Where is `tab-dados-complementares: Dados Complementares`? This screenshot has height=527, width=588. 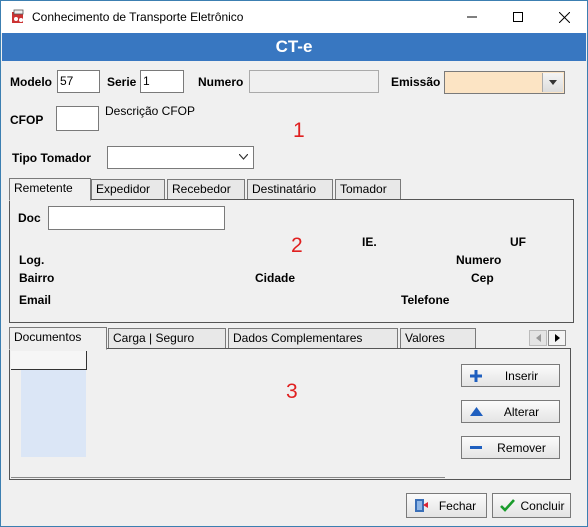 tab-dados-complementares: Dados Complementares is located at coordinates (313, 338).